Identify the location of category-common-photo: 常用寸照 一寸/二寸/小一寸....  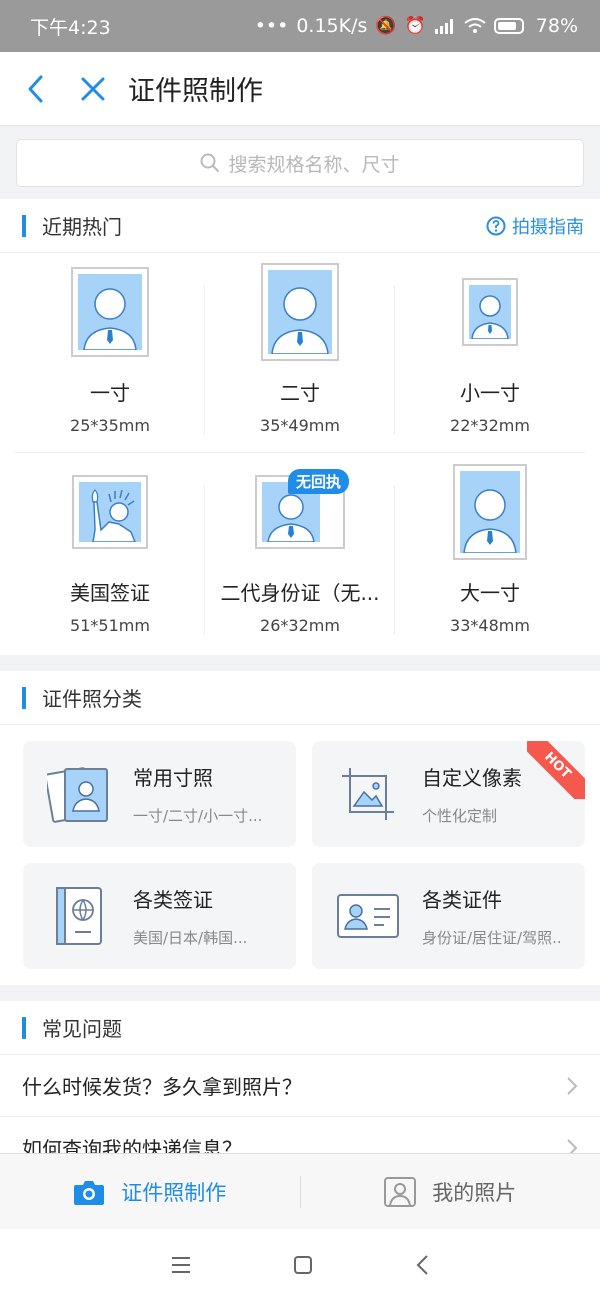
(159, 794).